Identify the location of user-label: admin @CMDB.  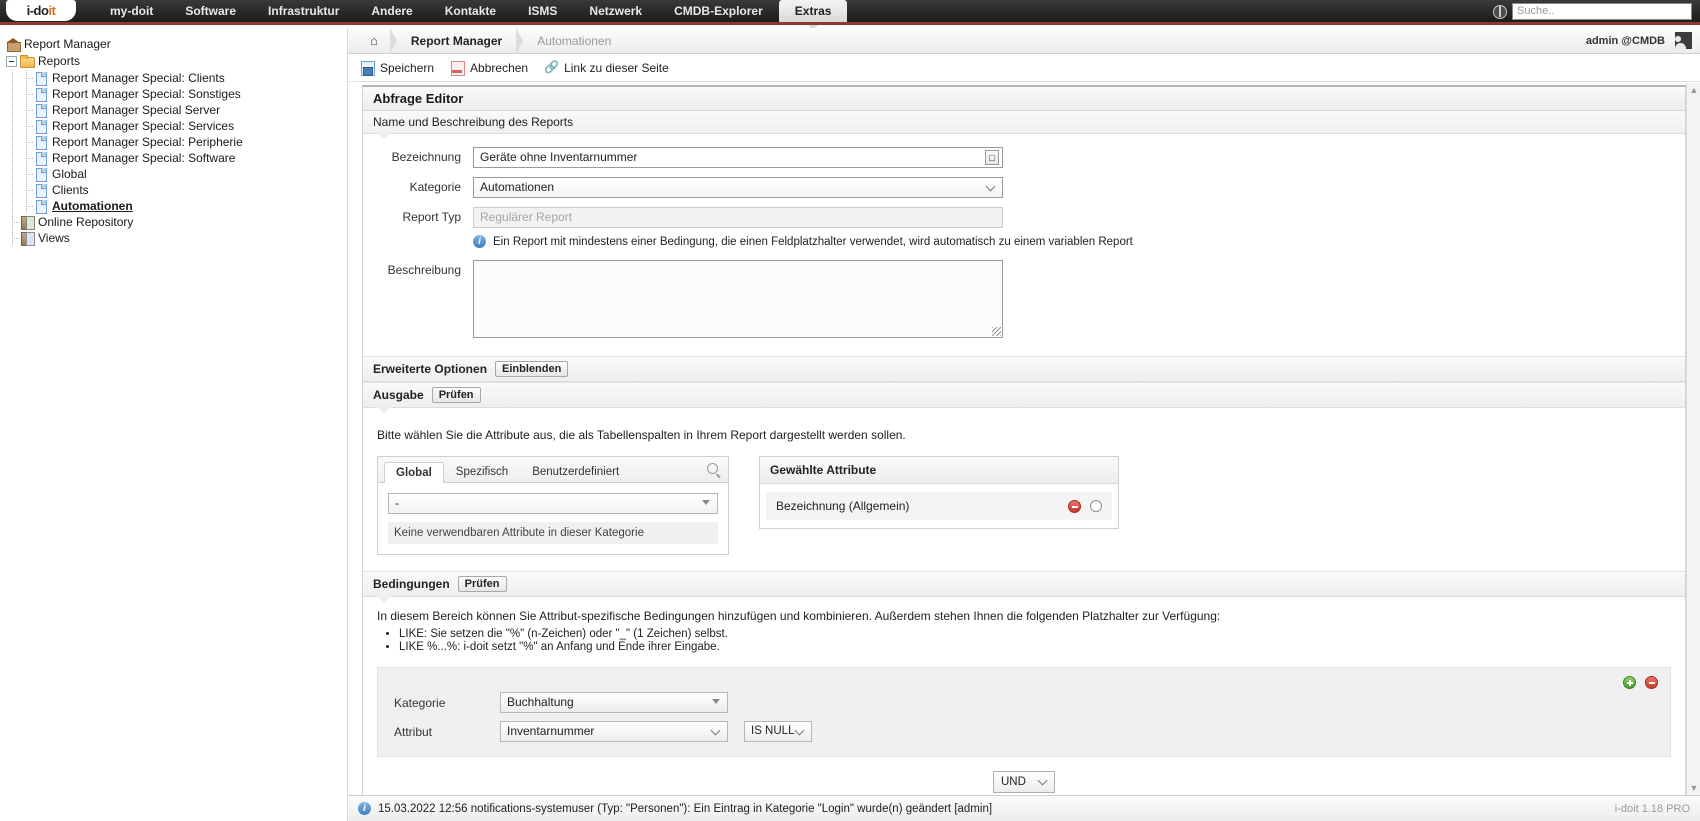
(1625, 40).